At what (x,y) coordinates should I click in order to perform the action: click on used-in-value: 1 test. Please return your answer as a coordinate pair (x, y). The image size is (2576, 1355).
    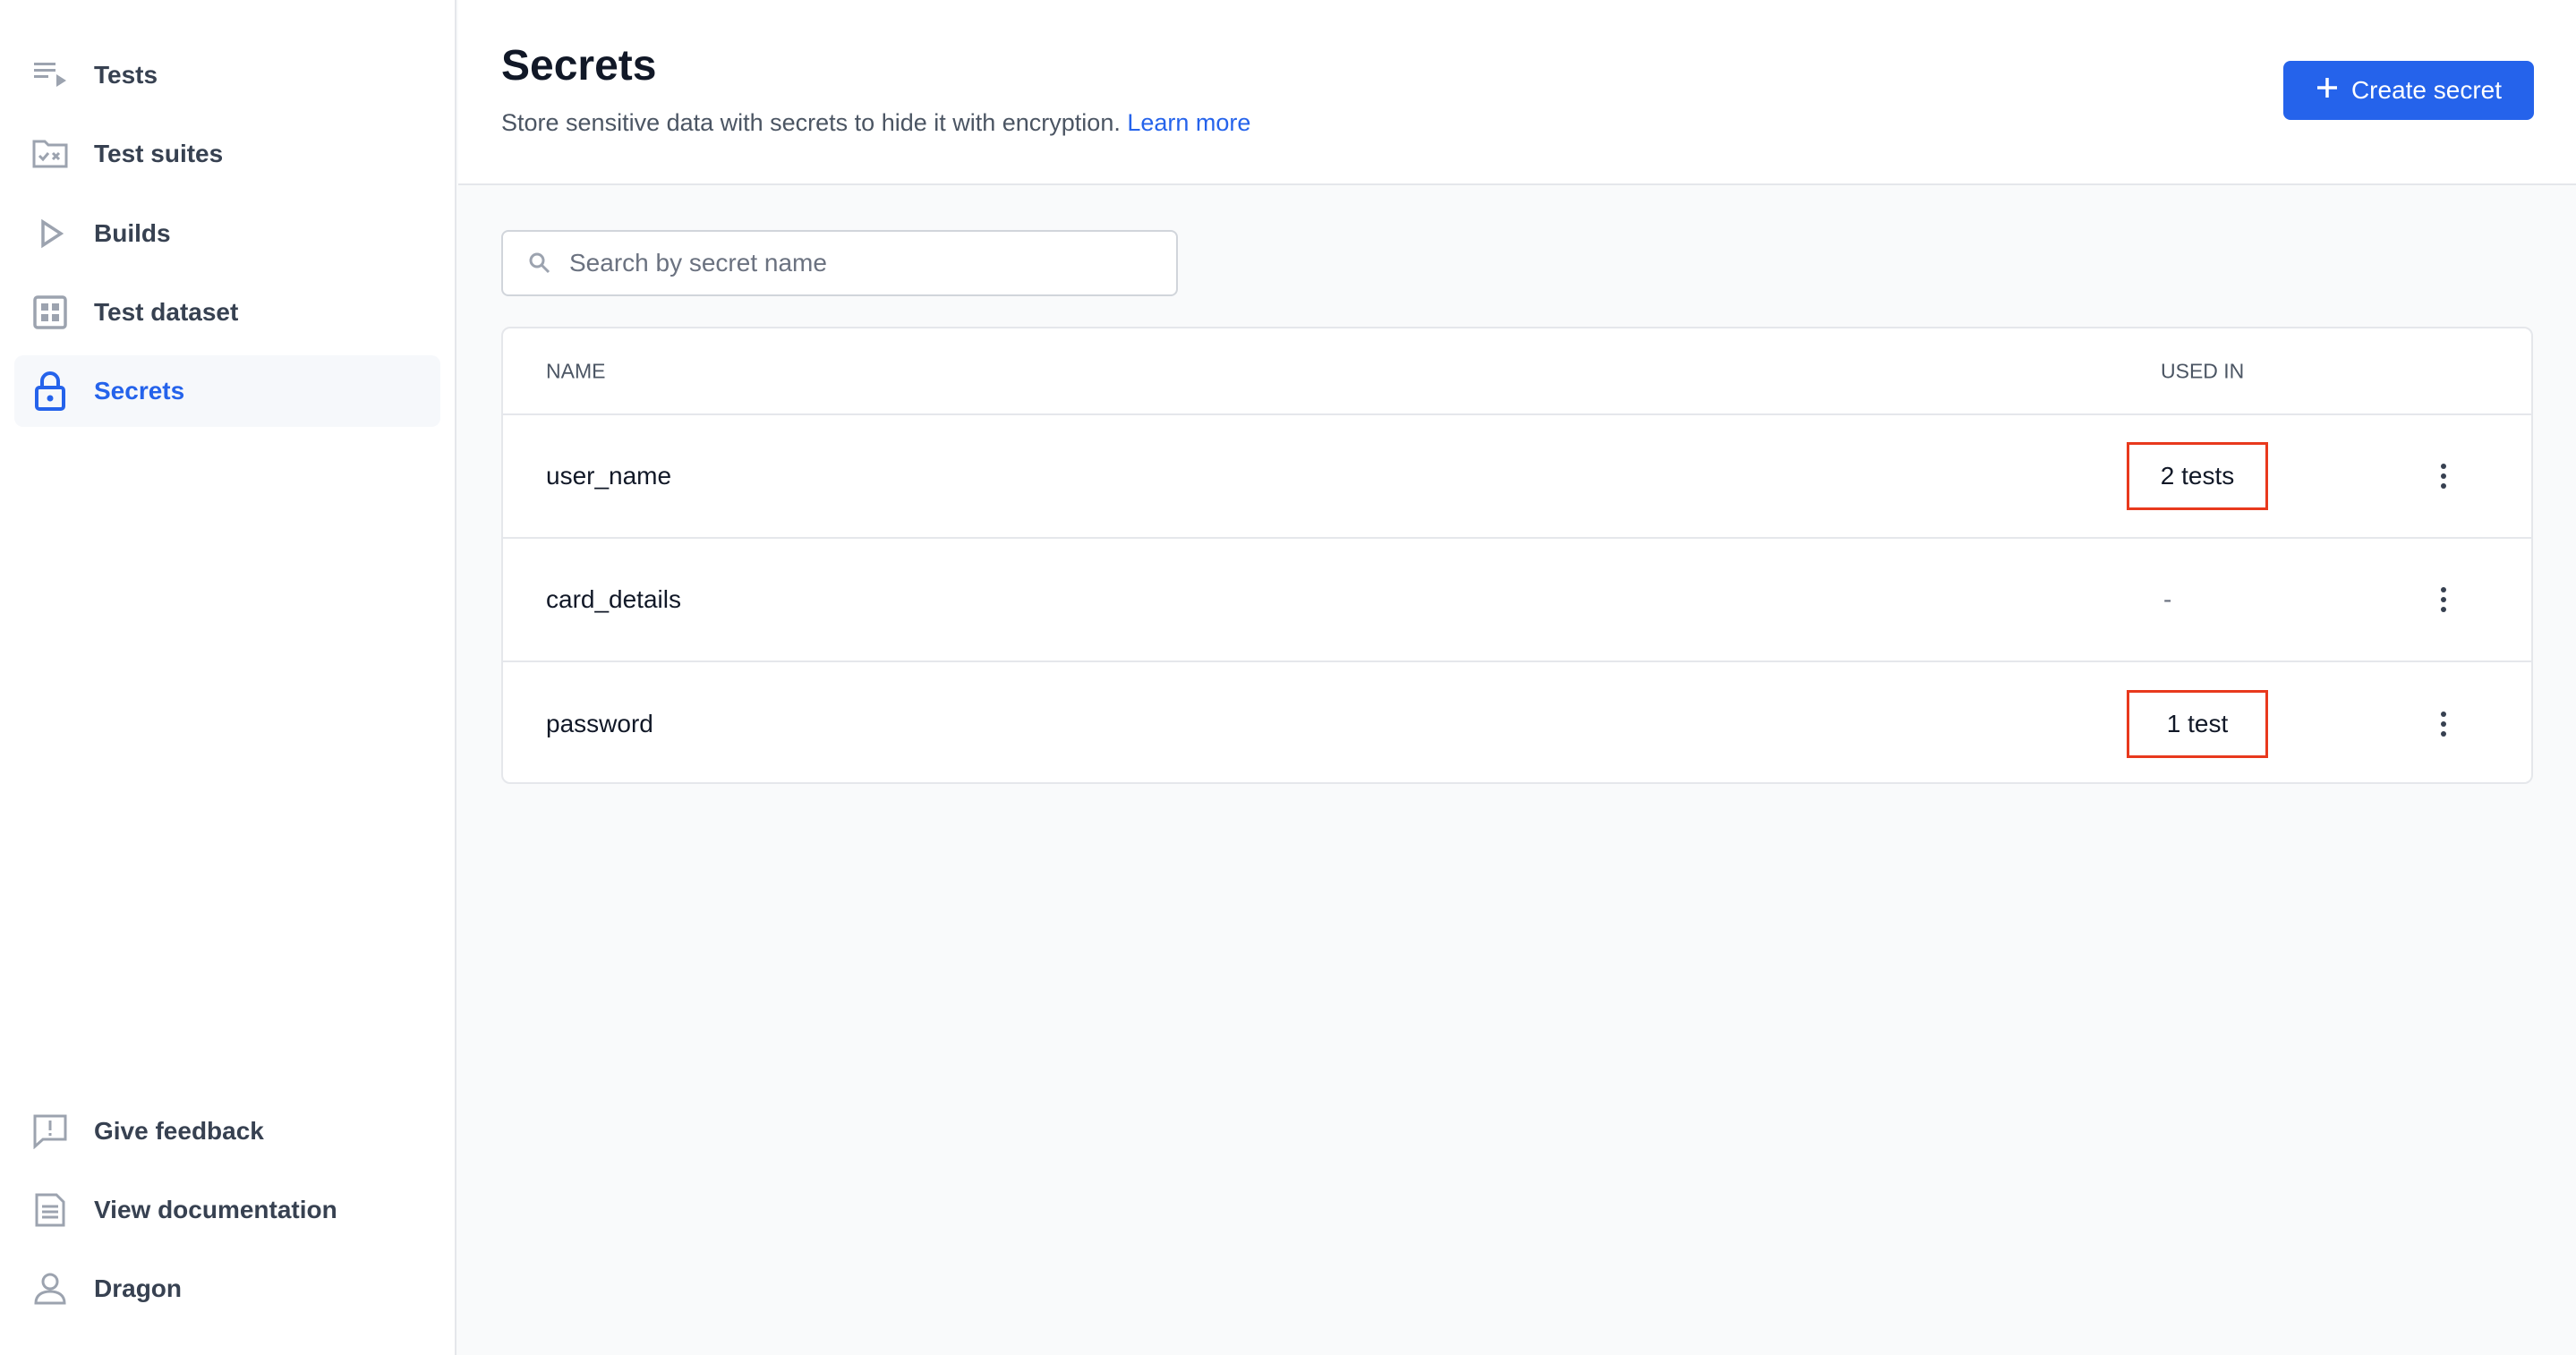
    Looking at the image, I should click on (2197, 724).